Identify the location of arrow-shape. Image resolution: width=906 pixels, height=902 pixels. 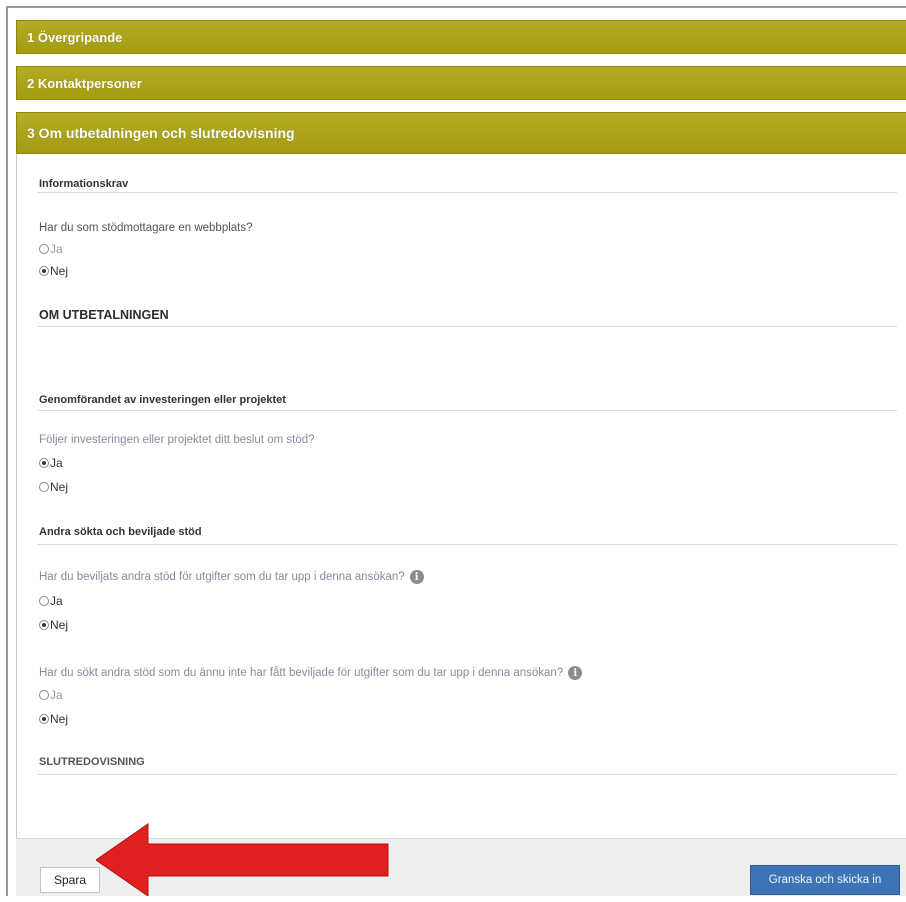
(242, 859).